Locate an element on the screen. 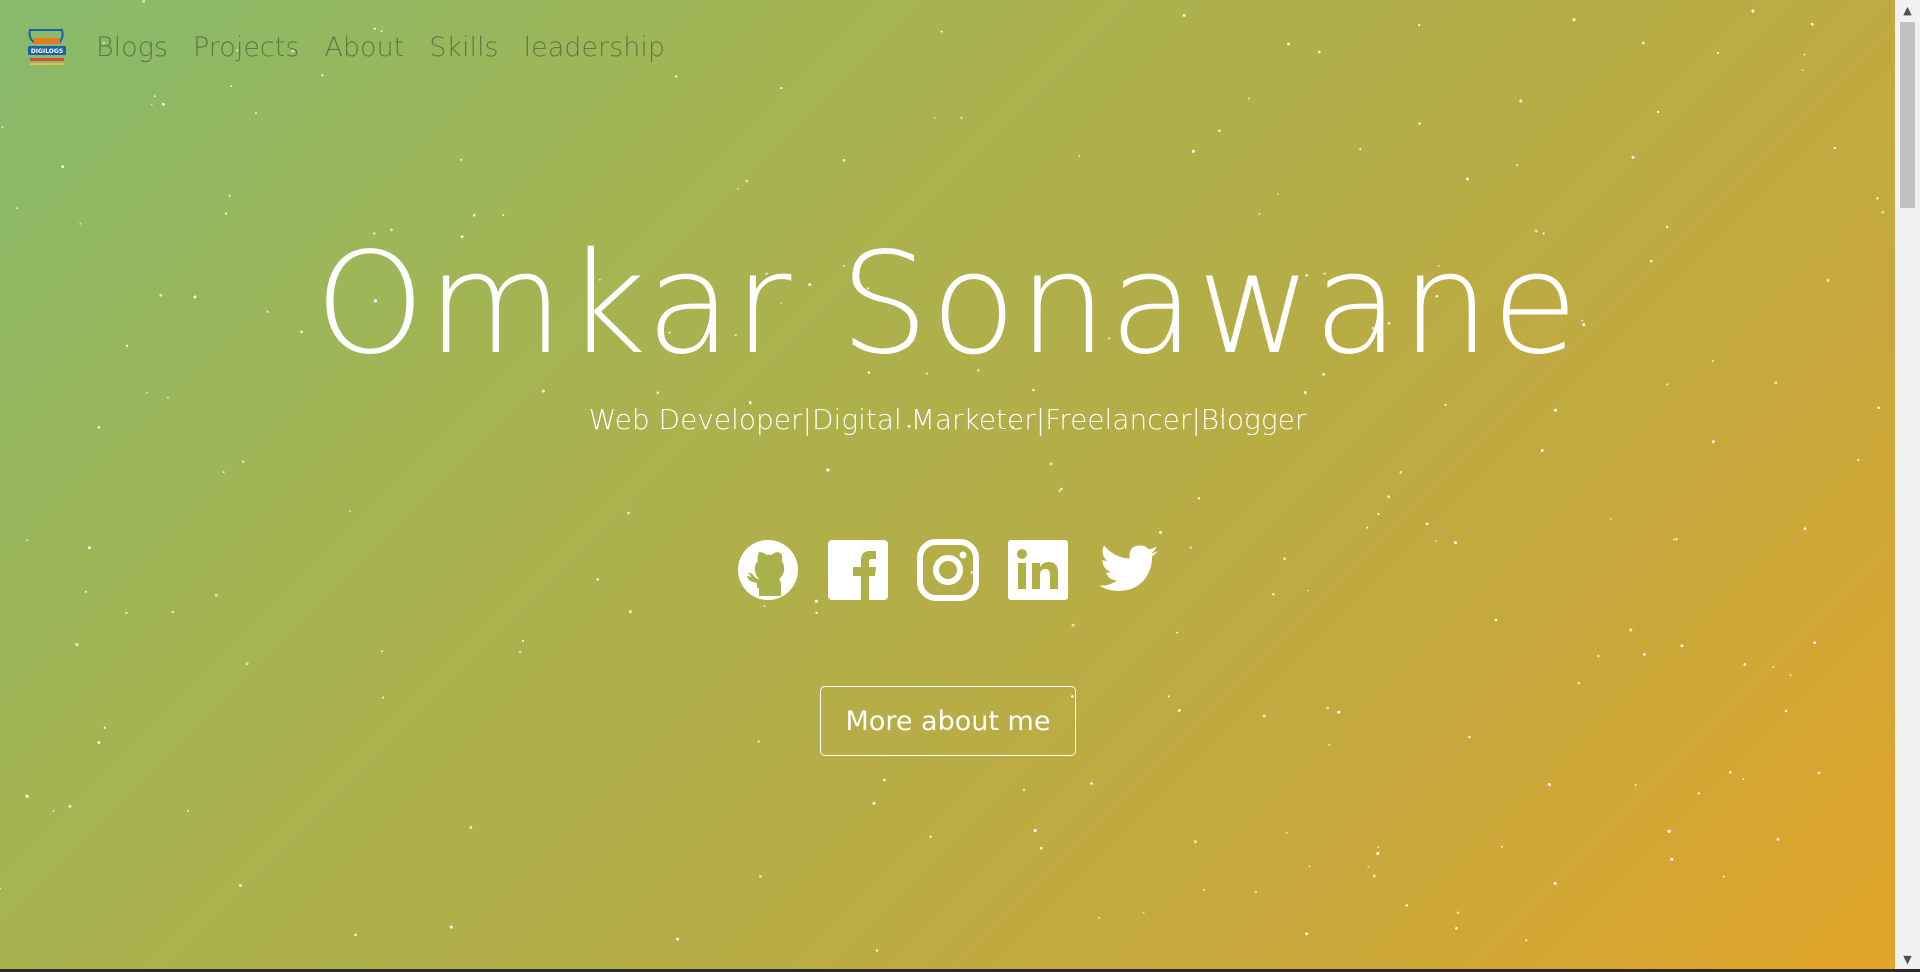  vertical-scrollbar: ▲ ▼ is located at coordinates (1907, 484).